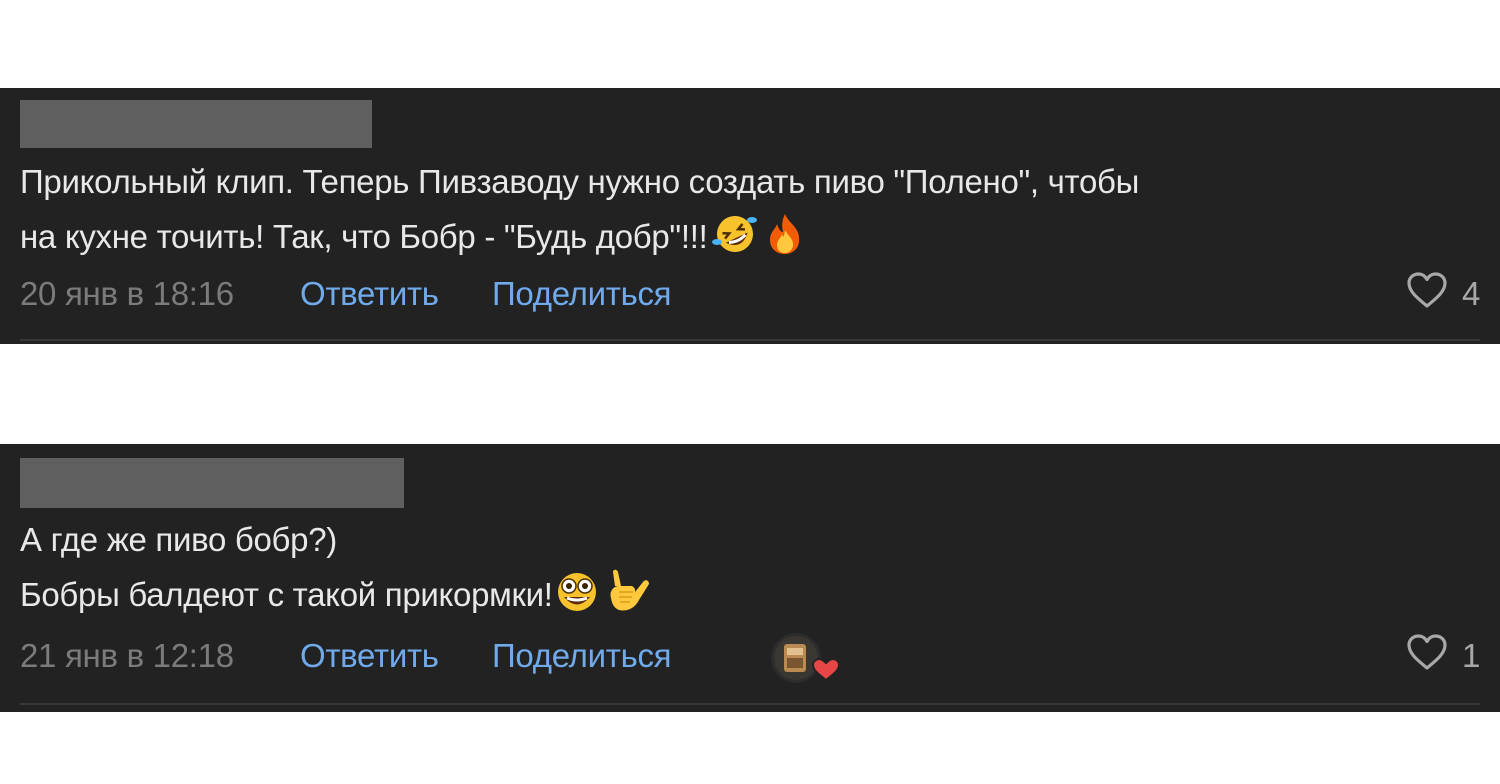  Describe the element at coordinates (286, 594) in the screenshot. I see `comment-text-line-content: Бобры балдеют с такой прикормки!` at that location.